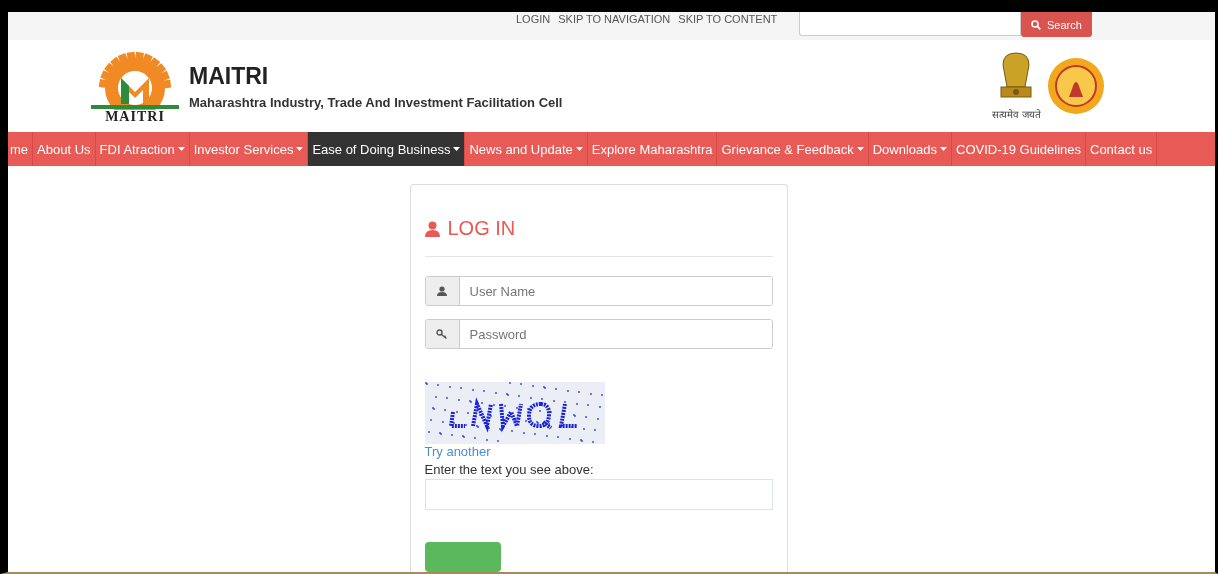 This screenshot has height=574, width=1218. What do you see at coordinates (387, 149) in the screenshot?
I see `nav-item: Ease of Doing Business` at bounding box center [387, 149].